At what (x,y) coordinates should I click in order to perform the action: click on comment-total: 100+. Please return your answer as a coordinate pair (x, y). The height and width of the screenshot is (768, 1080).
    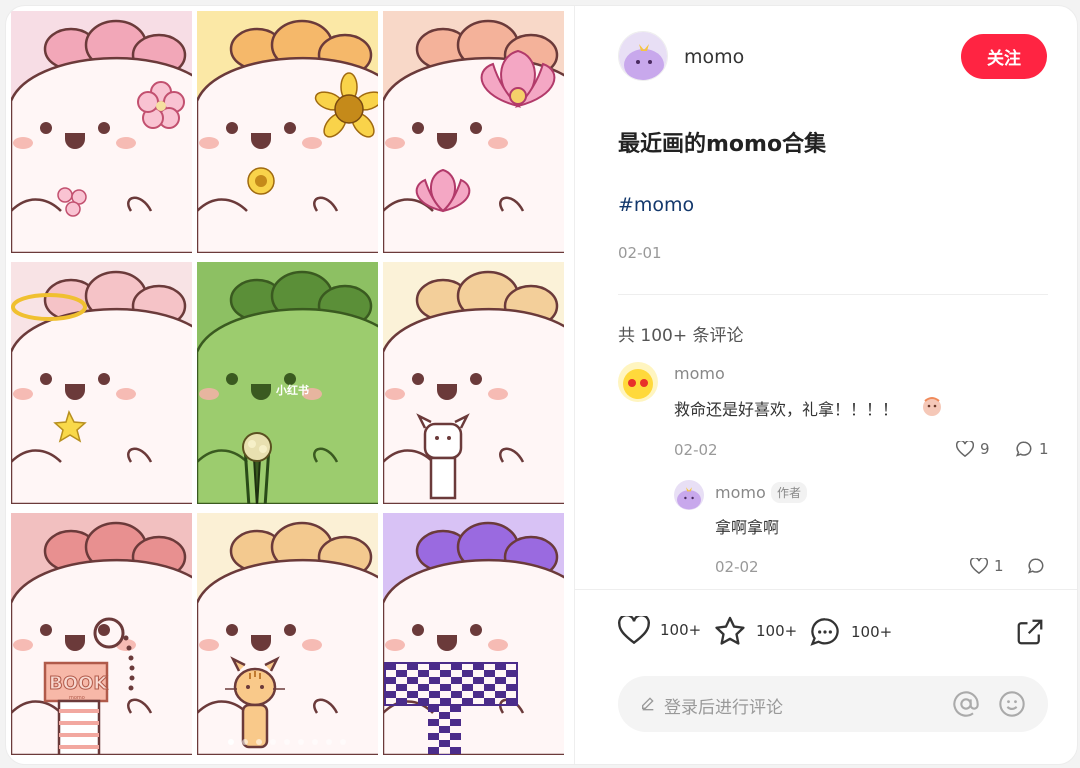
    Looking at the image, I should click on (872, 632).